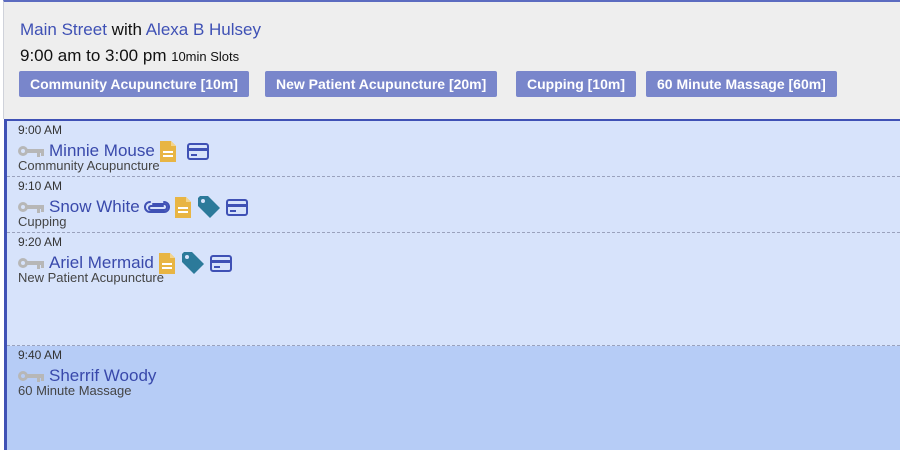 This screenshot has height=450, width=900. Describe the element at coordinates (40, 130) in the screenshot. I see `slot-time: 9:00 AM` at that location.